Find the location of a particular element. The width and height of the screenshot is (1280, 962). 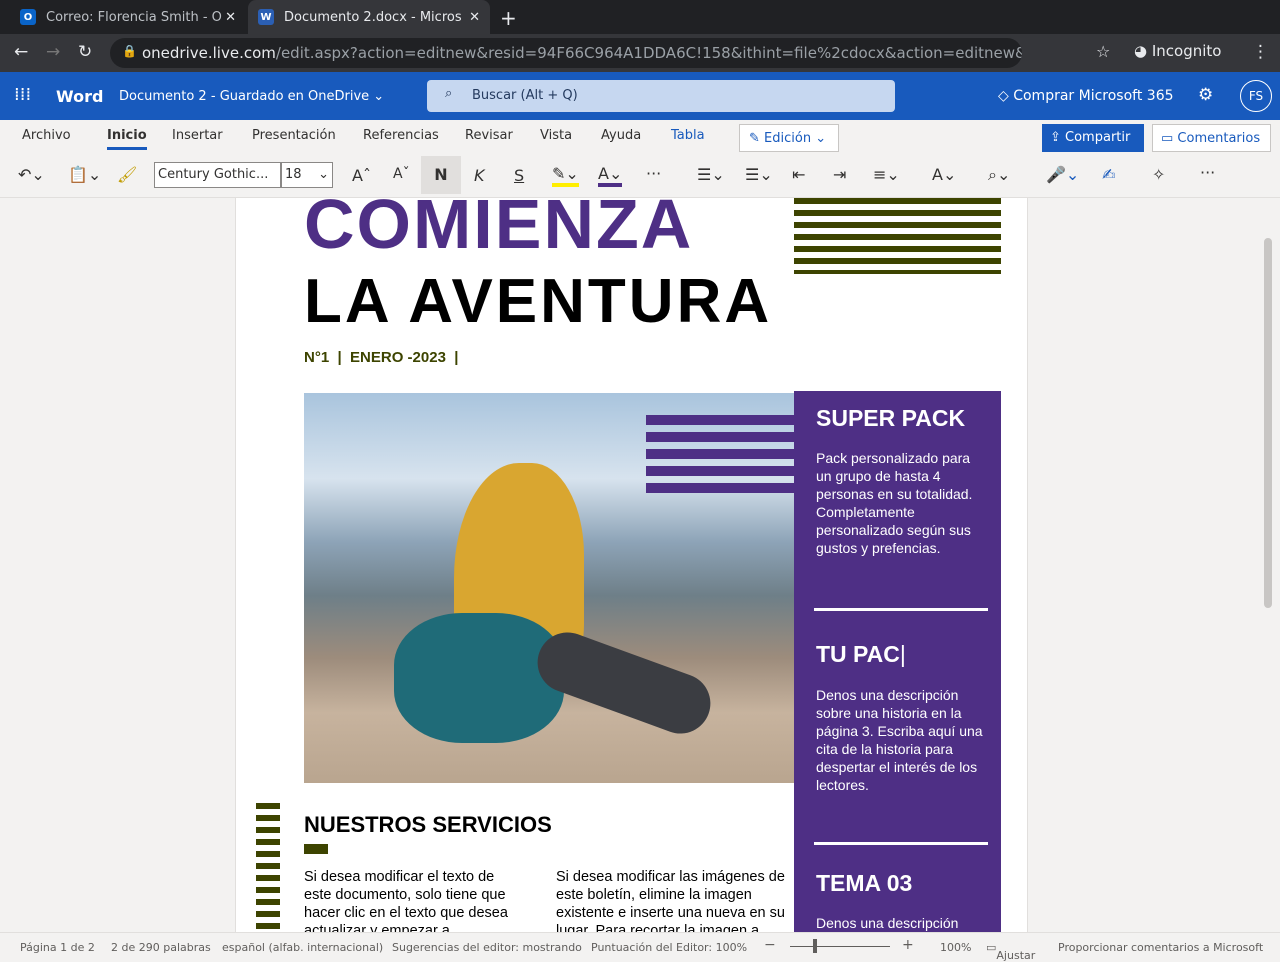

title-line-2: LA AVENTURA is located at coordinates (538, 301).